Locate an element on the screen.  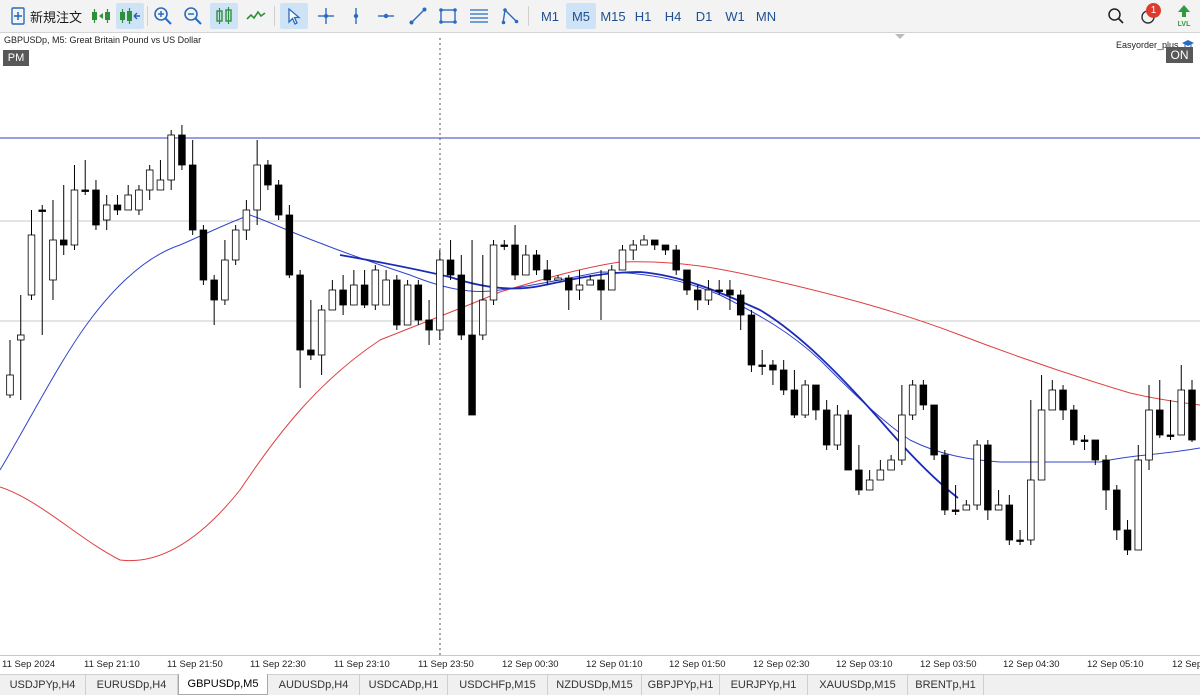
trendline-tool-button is located at coordinates (418, 16).